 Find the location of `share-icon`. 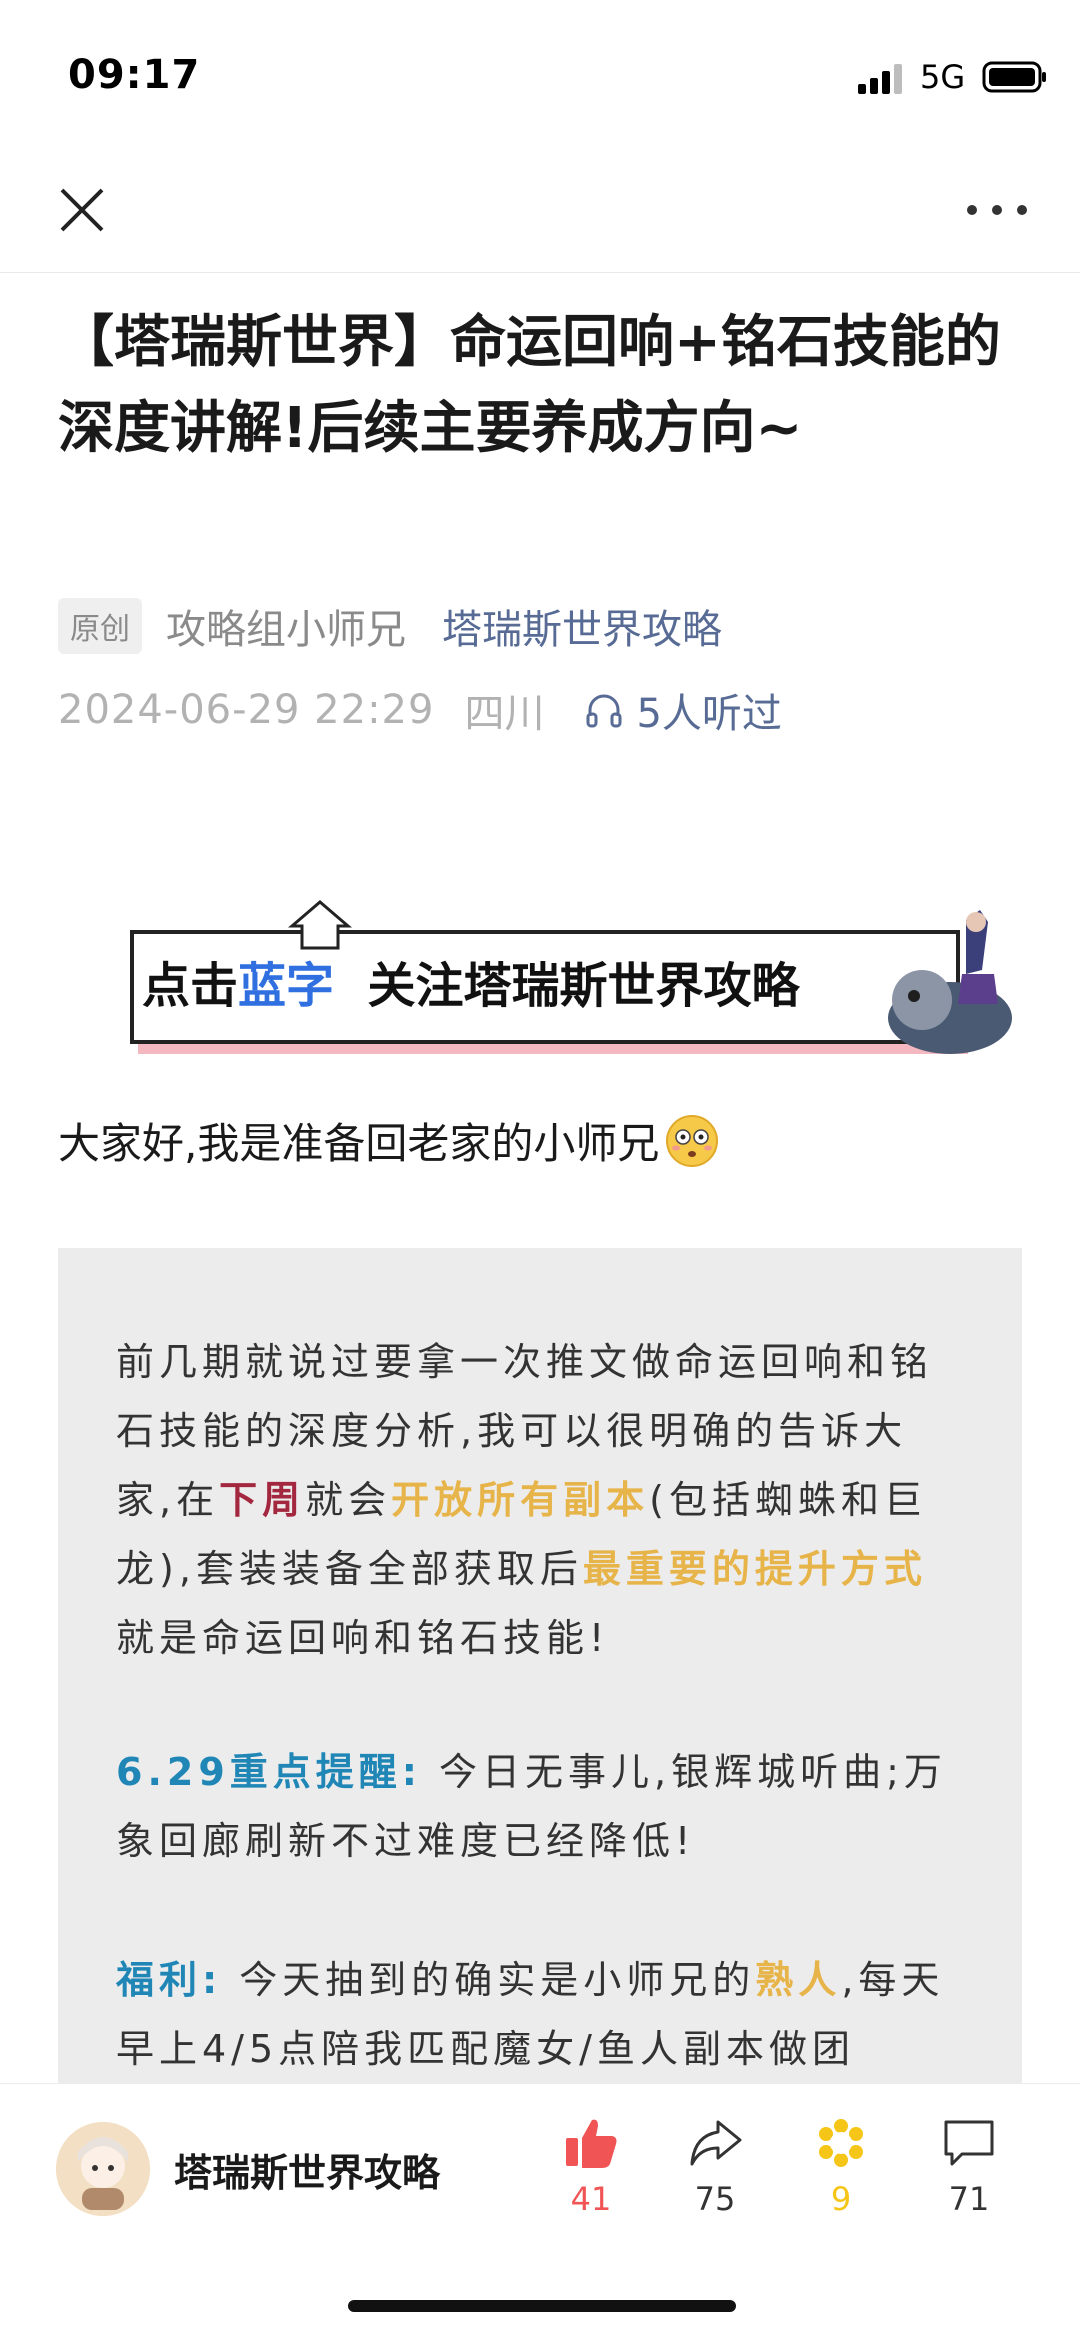

share-icon is located at coordinates (716, 2143).